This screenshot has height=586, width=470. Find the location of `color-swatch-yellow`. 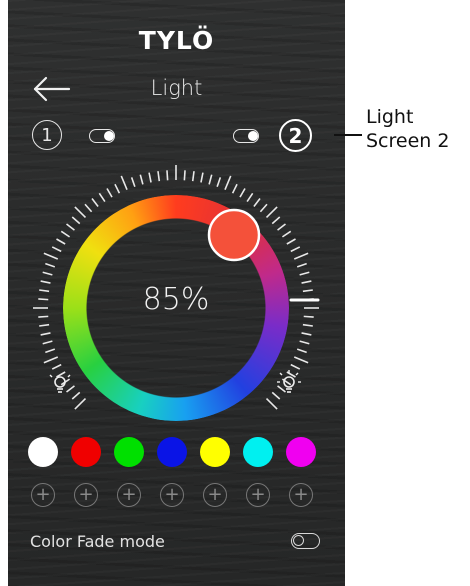

color-swatch-yellow is located at coordinates (215, 452).